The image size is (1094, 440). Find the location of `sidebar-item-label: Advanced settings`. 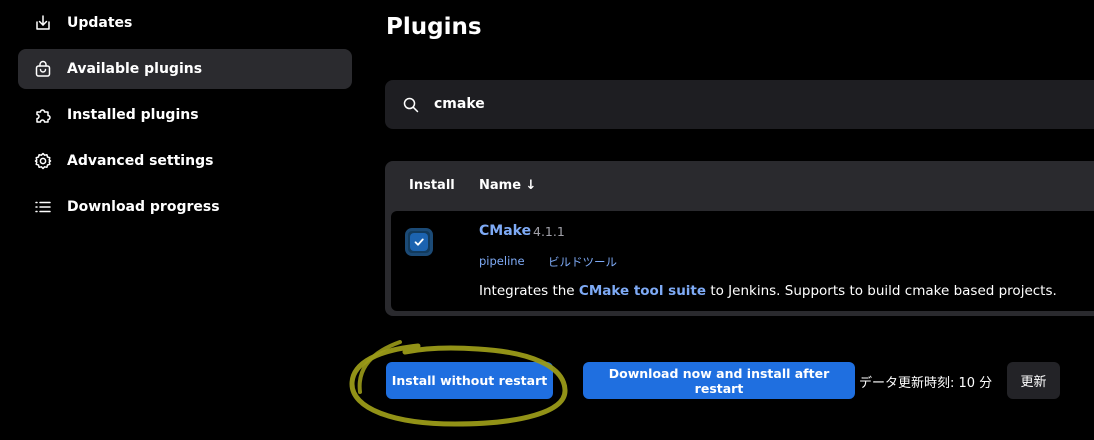

sidebar-item-label: Advanced settings is located at coordinates (140, 161).